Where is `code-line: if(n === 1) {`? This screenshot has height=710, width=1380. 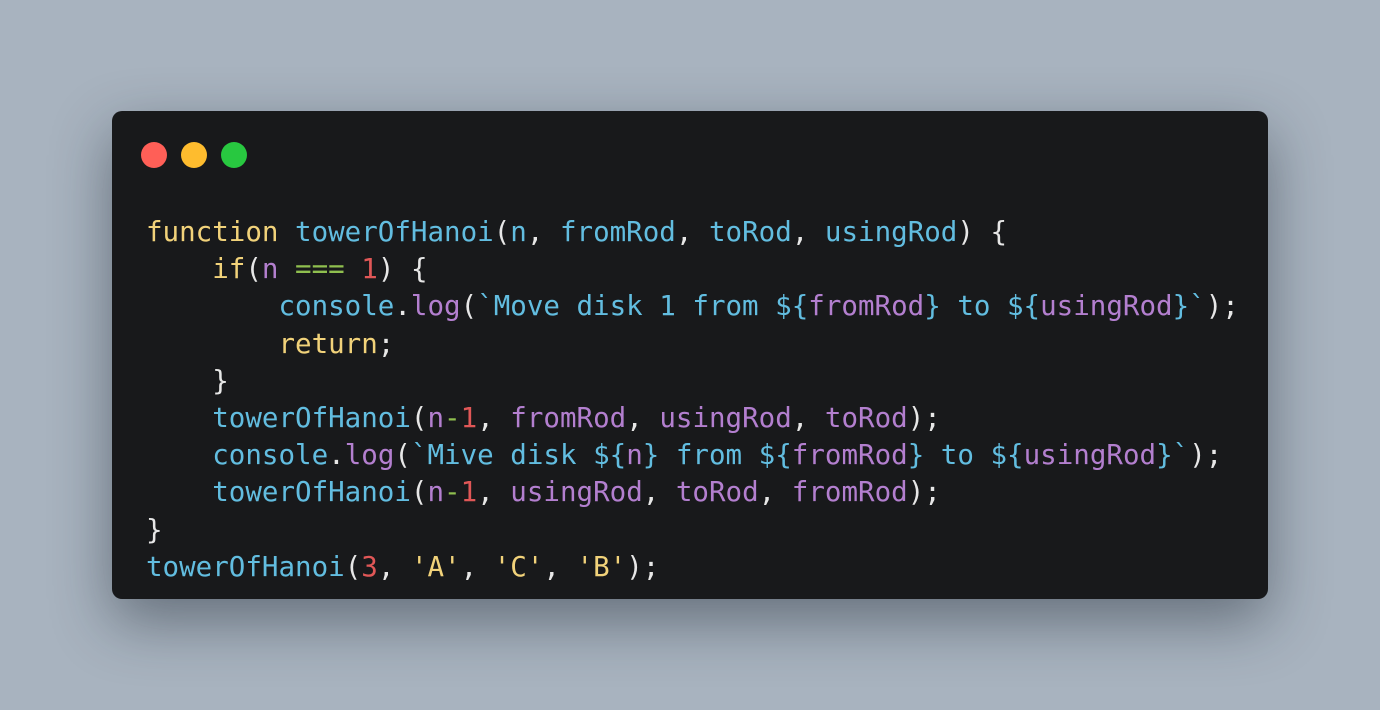
code-line: if(n === 1) { is located at coordinates (692, 269).